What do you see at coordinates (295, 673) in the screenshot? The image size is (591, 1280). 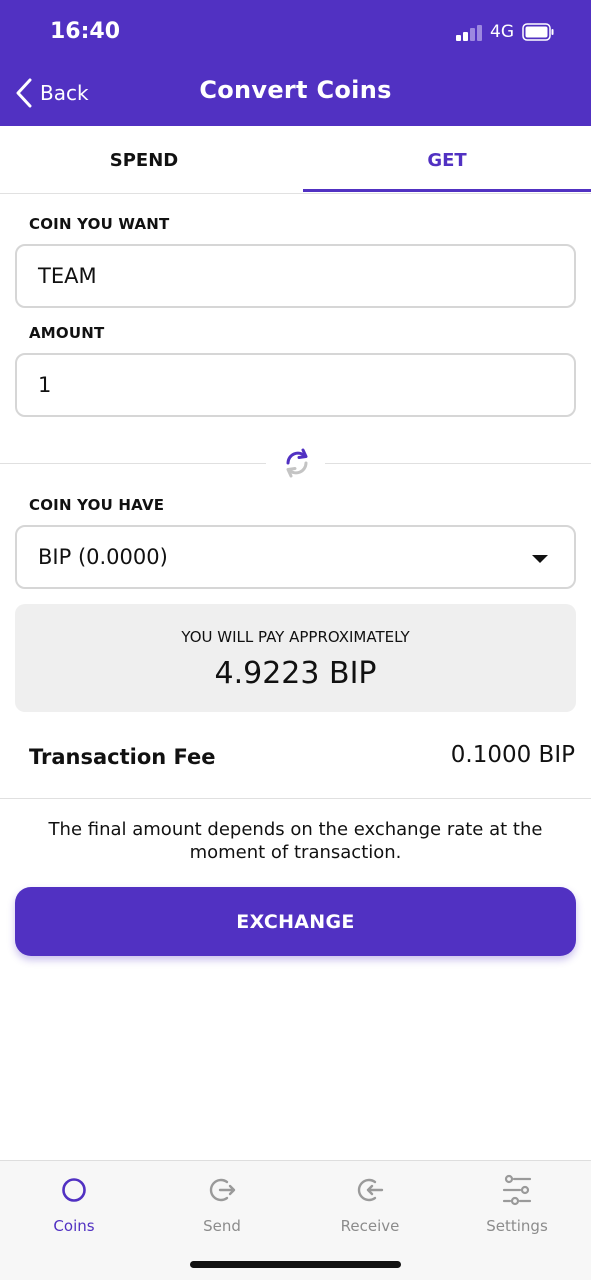 I see `estimate-value: 4.9223 BIP` at bounding box center [295, 673].